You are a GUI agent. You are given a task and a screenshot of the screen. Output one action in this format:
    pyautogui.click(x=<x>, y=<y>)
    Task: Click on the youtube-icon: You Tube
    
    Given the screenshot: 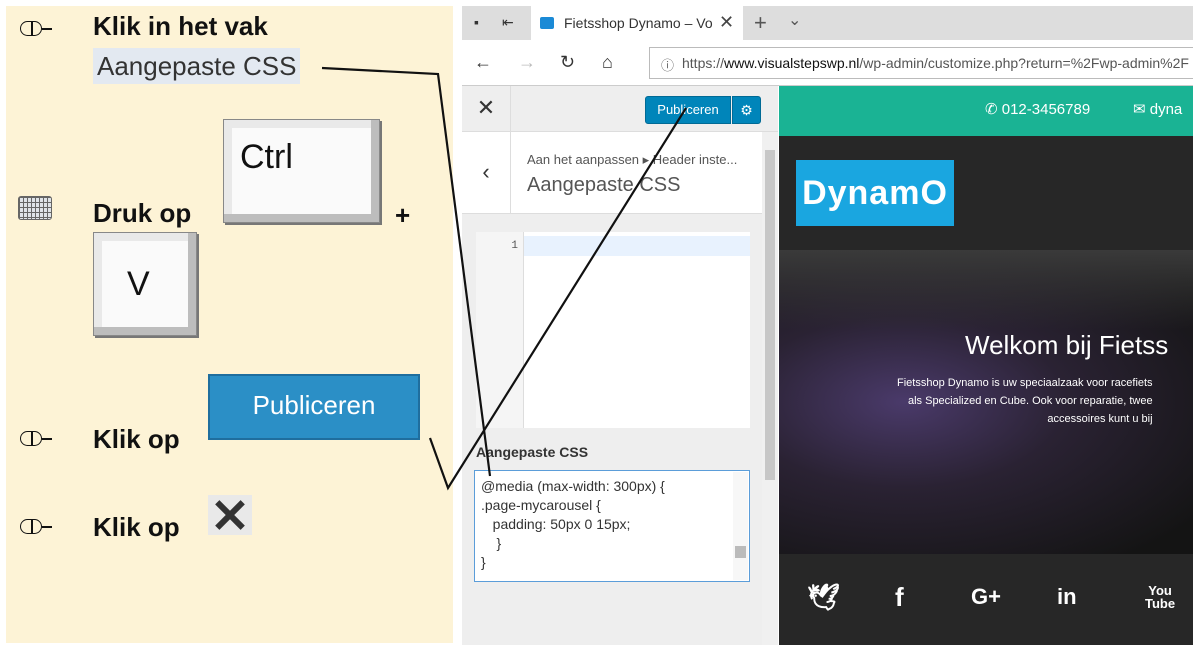 What is the action you would take?
    pyautogui.click(x=1160, y=597)
    